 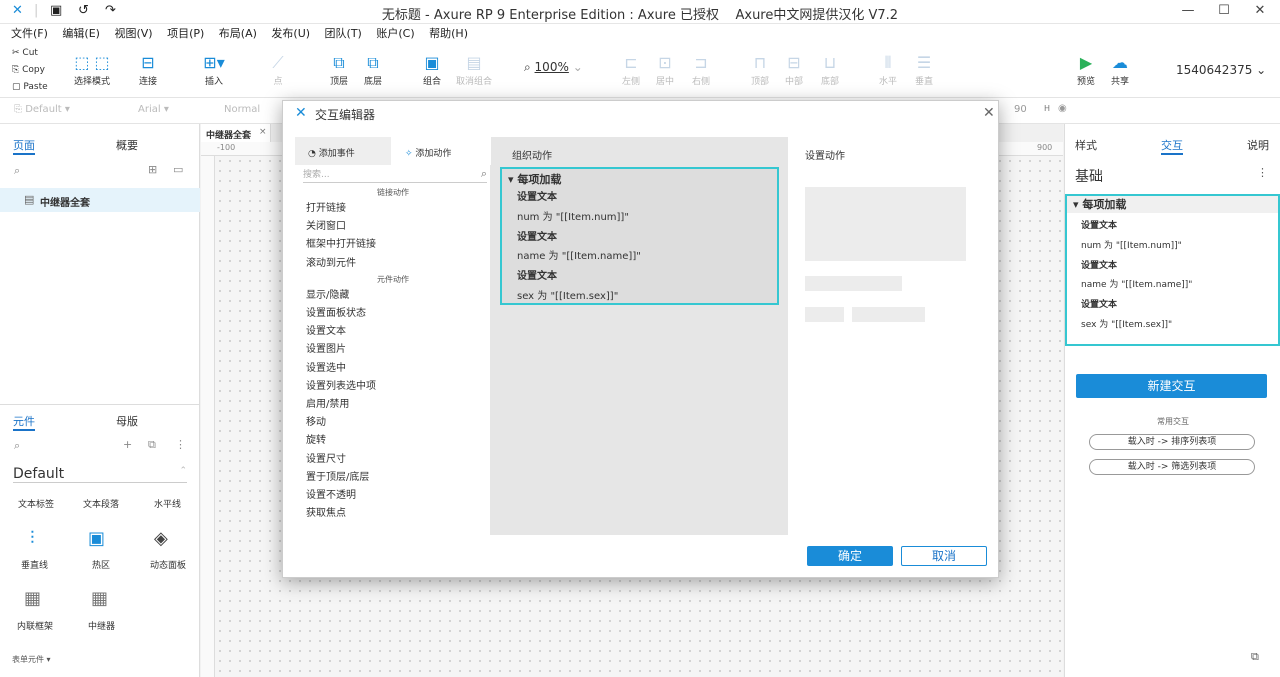 I want to click on cut-button: ✂ Cut, so click(x=25, y=53).